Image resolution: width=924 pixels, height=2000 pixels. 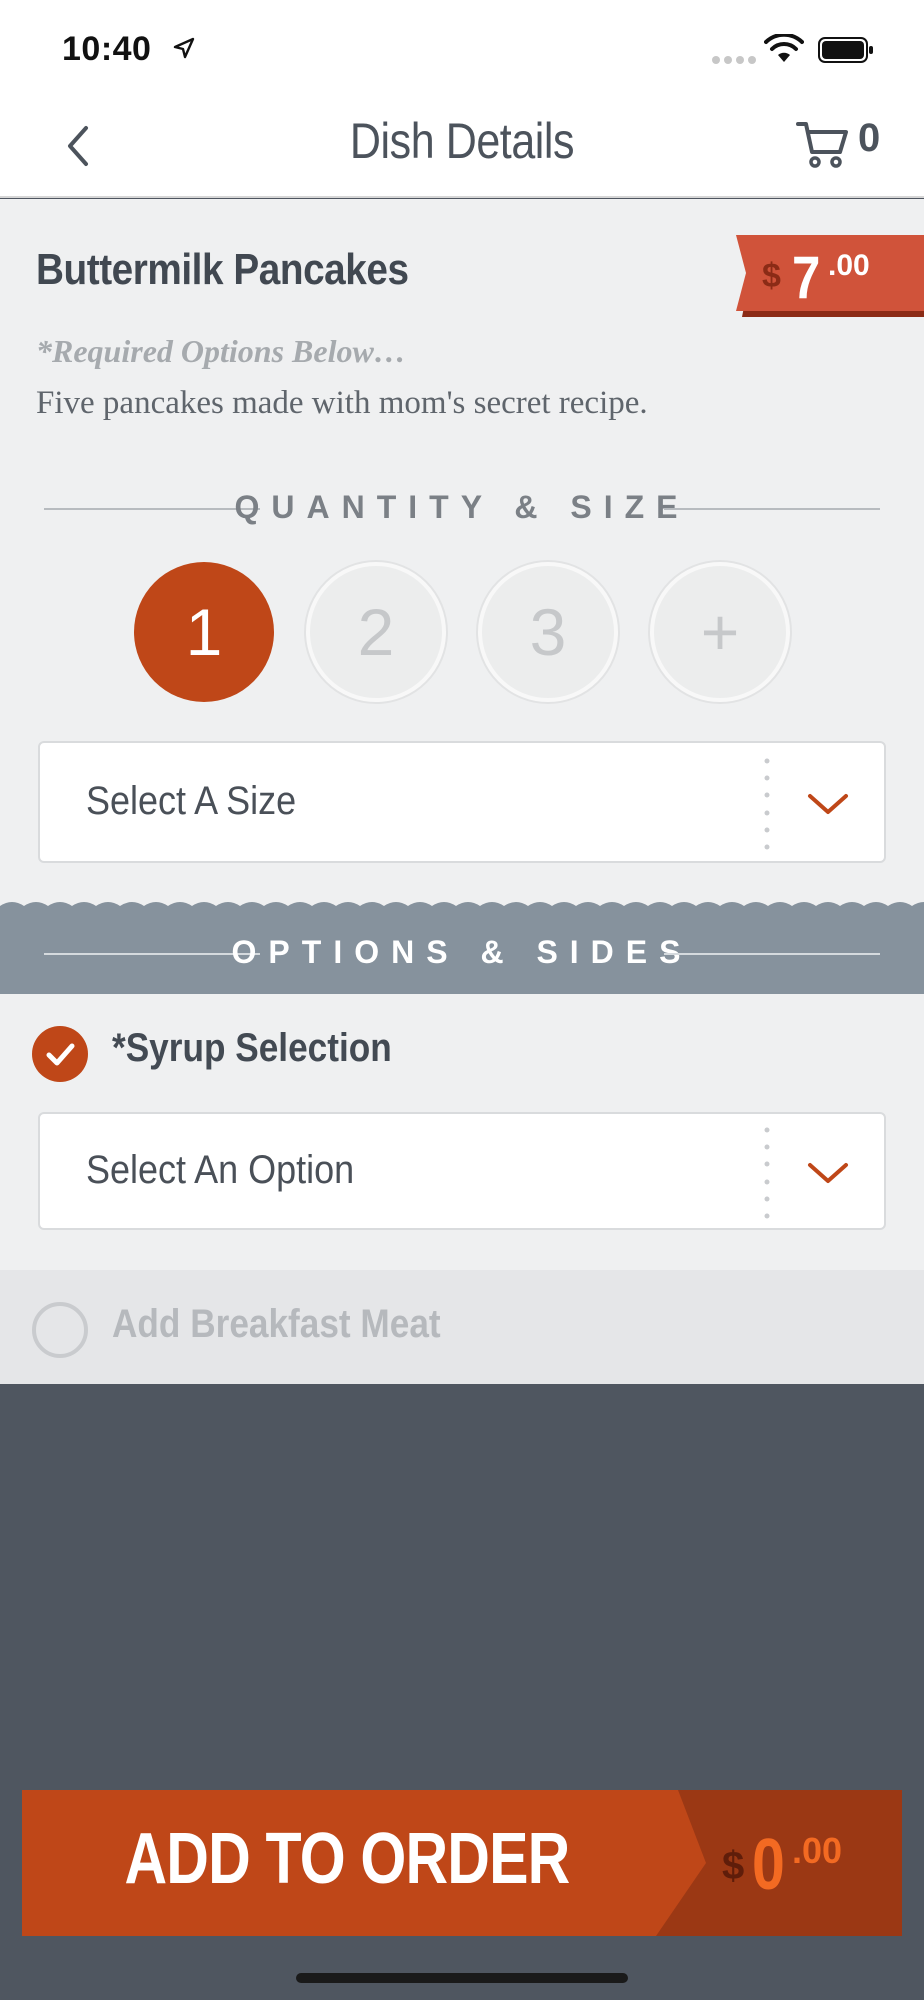 What do you see at coordinates (869, 138) in the screenshot?
I see `cart-count: 0` at bounding box center [869, 138].